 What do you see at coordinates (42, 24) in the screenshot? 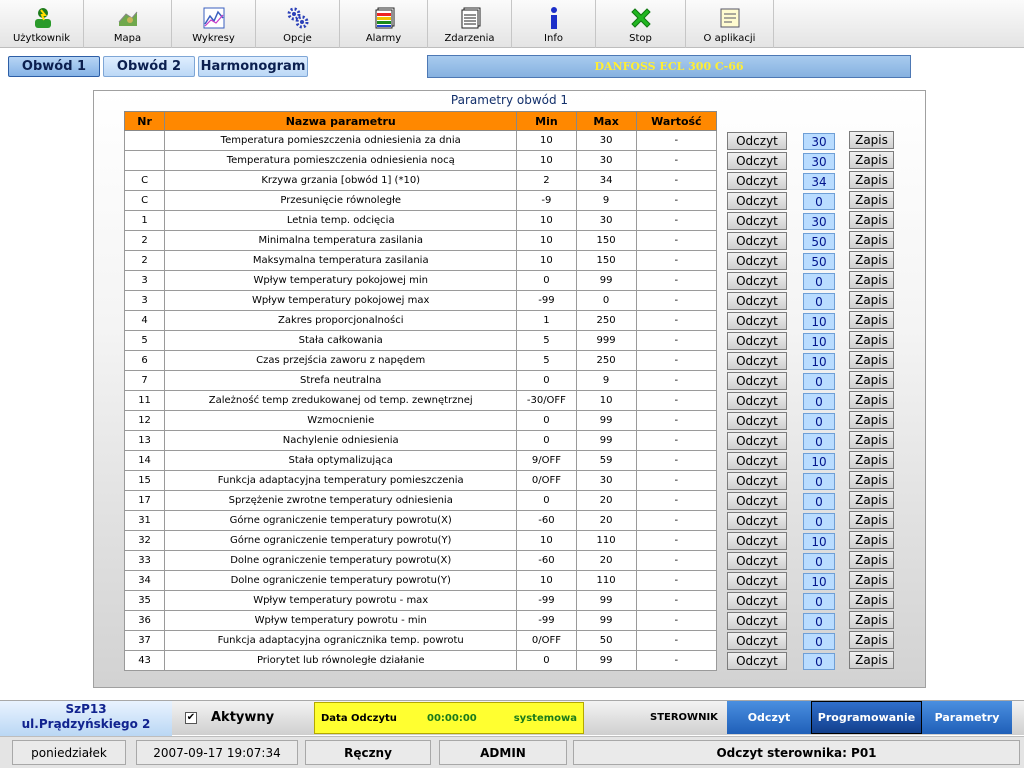
I see `toolbar-user-button: Użytkownik` at bounding box center [42, 24].